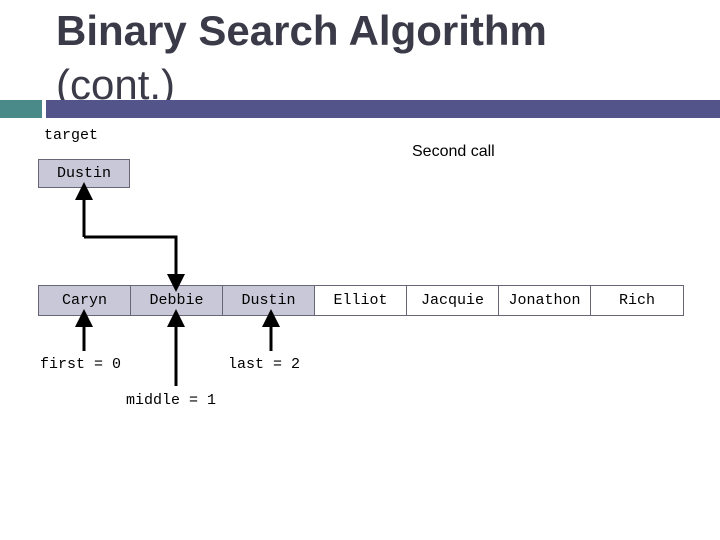 This screenshot has height=540, width=720. I want to click on cell-value: Dustin, so click(268, 300).